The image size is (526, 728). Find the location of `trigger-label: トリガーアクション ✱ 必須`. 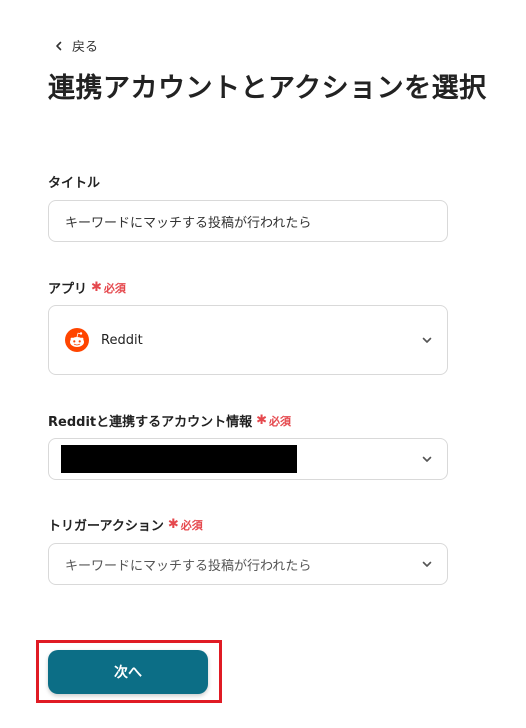

trigger-label: トリガーアクション ✱ 必須 is located at coordinates (125, 524).